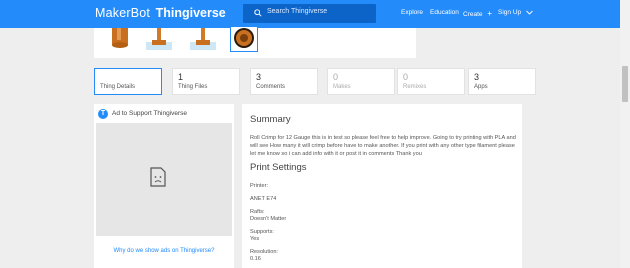  I want to click on search-input: Search Thingiverse, so click(309, 13).